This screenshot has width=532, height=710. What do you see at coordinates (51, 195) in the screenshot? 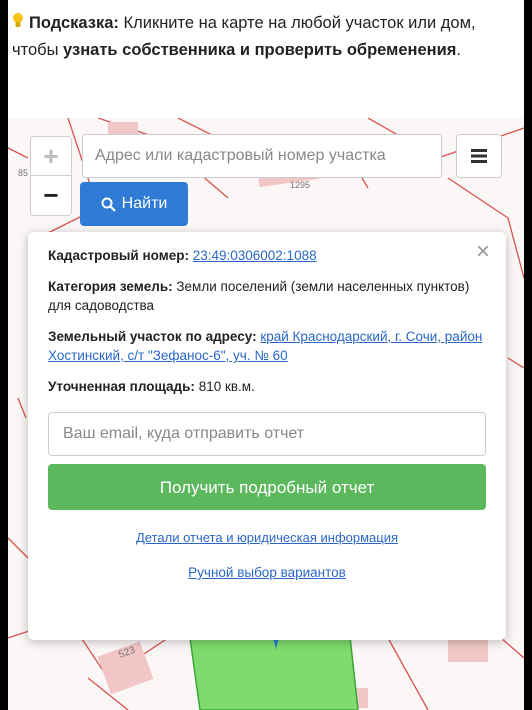
I see `zoom-out-button: −` at bounding box center [51, 195].